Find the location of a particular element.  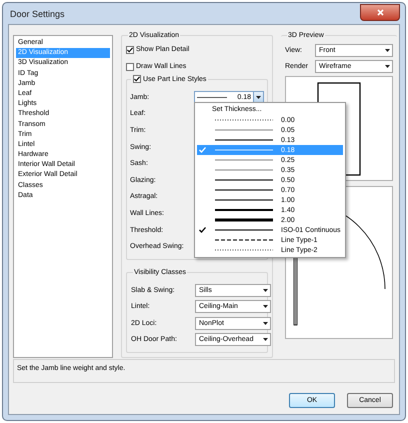

dropdown-button is located at coordinates (258, 97).